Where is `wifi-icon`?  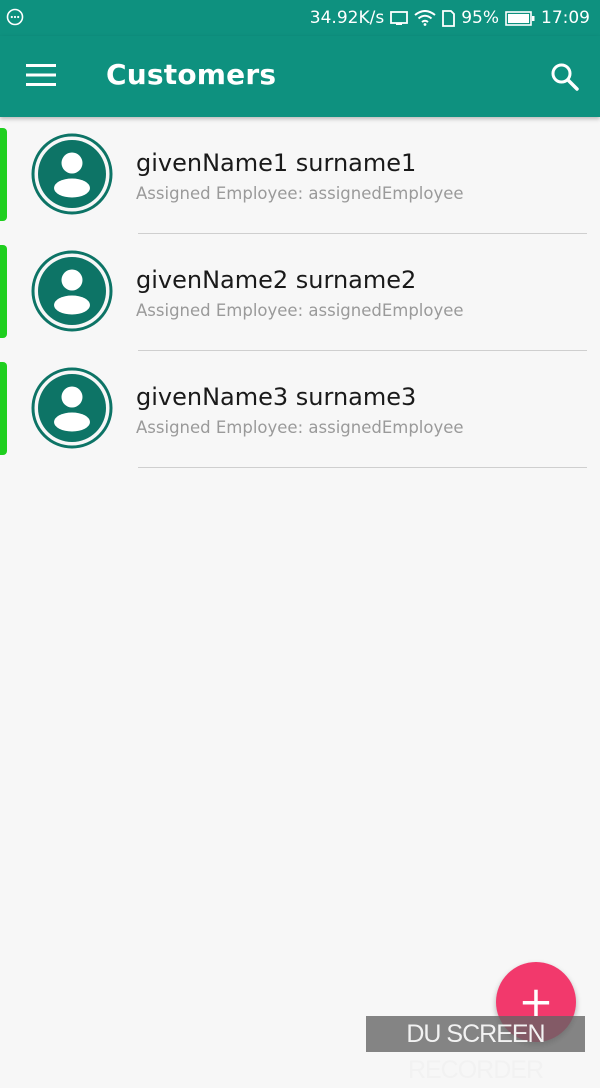 wifi-icon is located at coordinates (425, 18).